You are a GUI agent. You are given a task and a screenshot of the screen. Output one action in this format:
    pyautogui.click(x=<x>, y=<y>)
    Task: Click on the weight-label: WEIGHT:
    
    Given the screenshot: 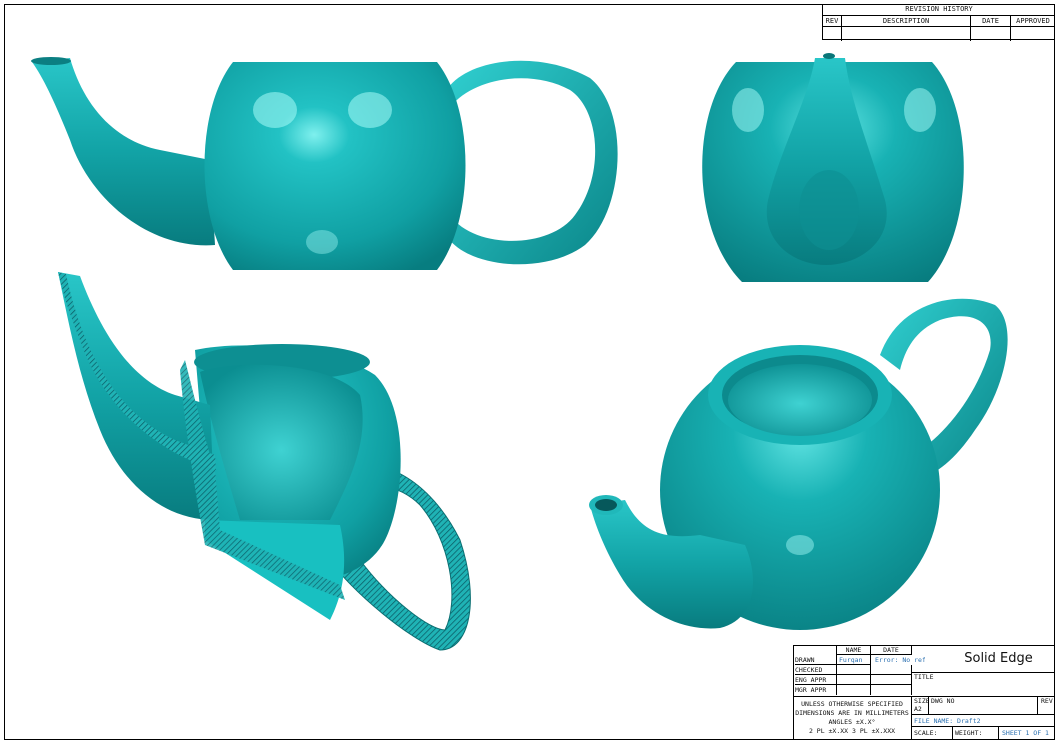 What is the action you would take?
    pyautogui.click(x=975, y=733)
    